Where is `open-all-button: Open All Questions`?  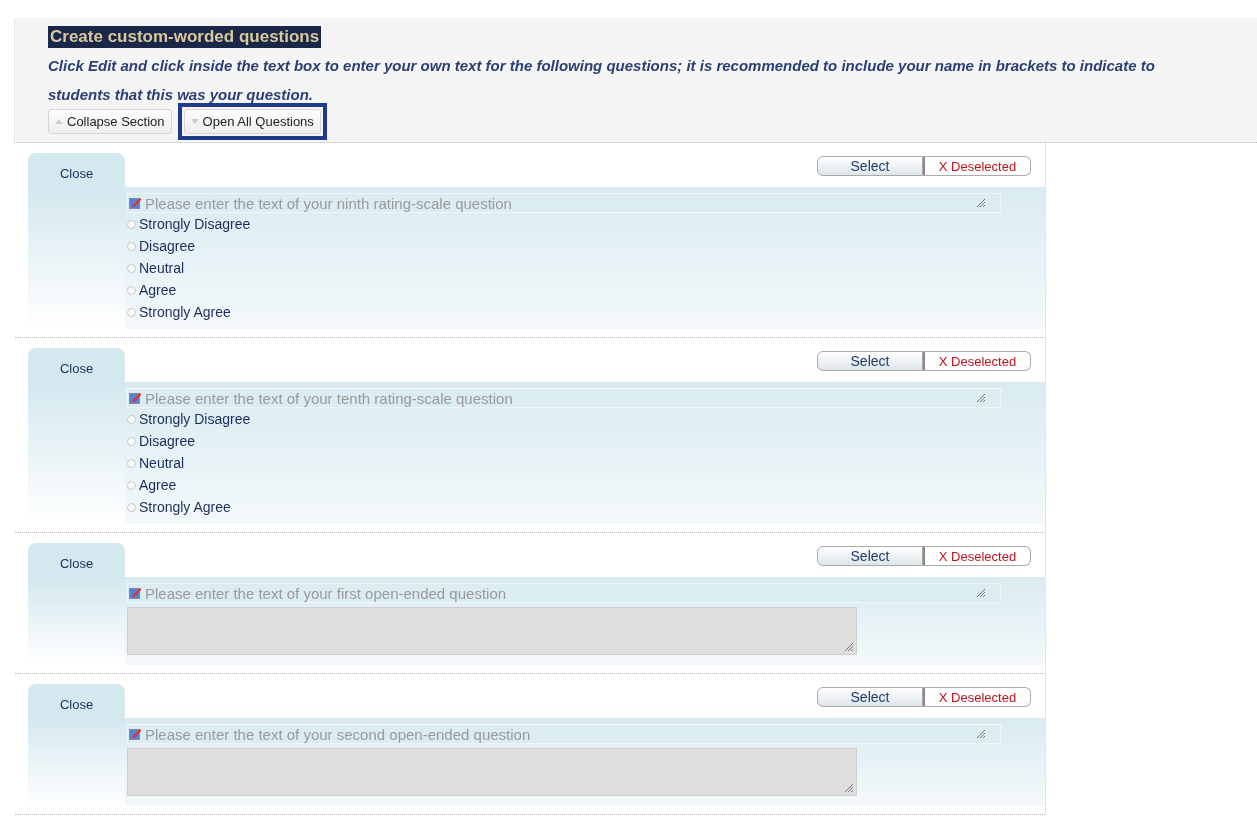 open-all-button: Open All Questions is located at coordinates (252, 121).